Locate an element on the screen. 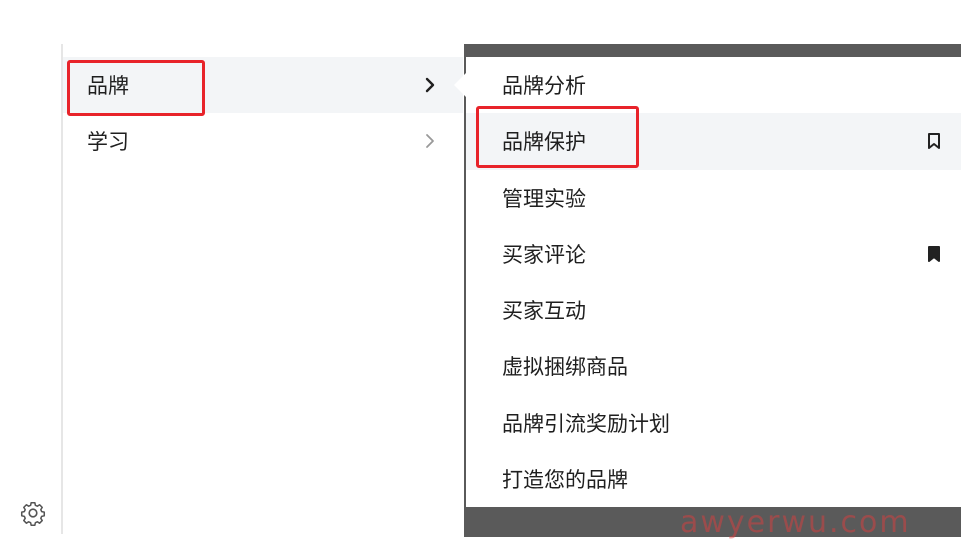 The image size is (961, 555). menu-item-label: 品牌 is located at coordinates (108, 86).